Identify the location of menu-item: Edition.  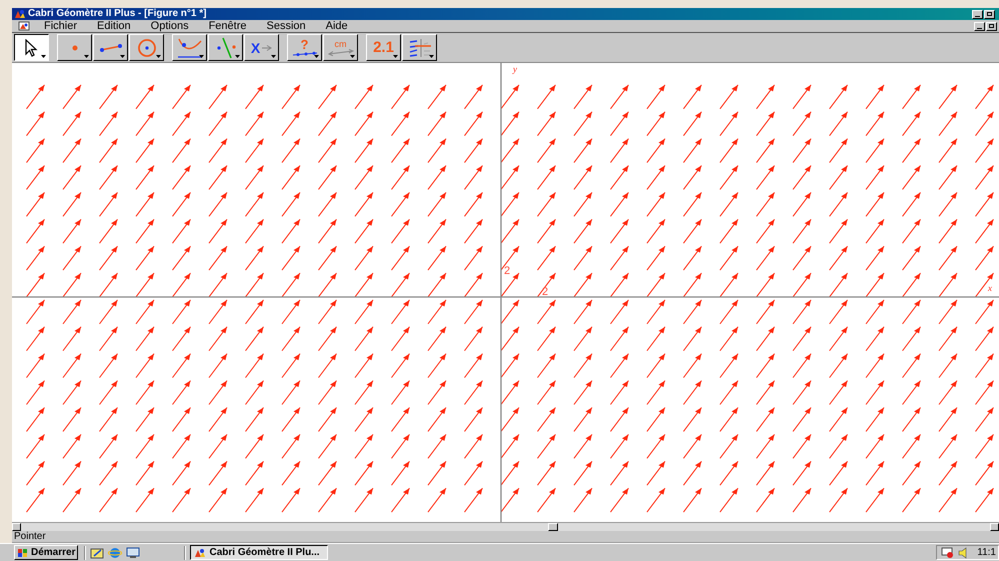
(114, 26).